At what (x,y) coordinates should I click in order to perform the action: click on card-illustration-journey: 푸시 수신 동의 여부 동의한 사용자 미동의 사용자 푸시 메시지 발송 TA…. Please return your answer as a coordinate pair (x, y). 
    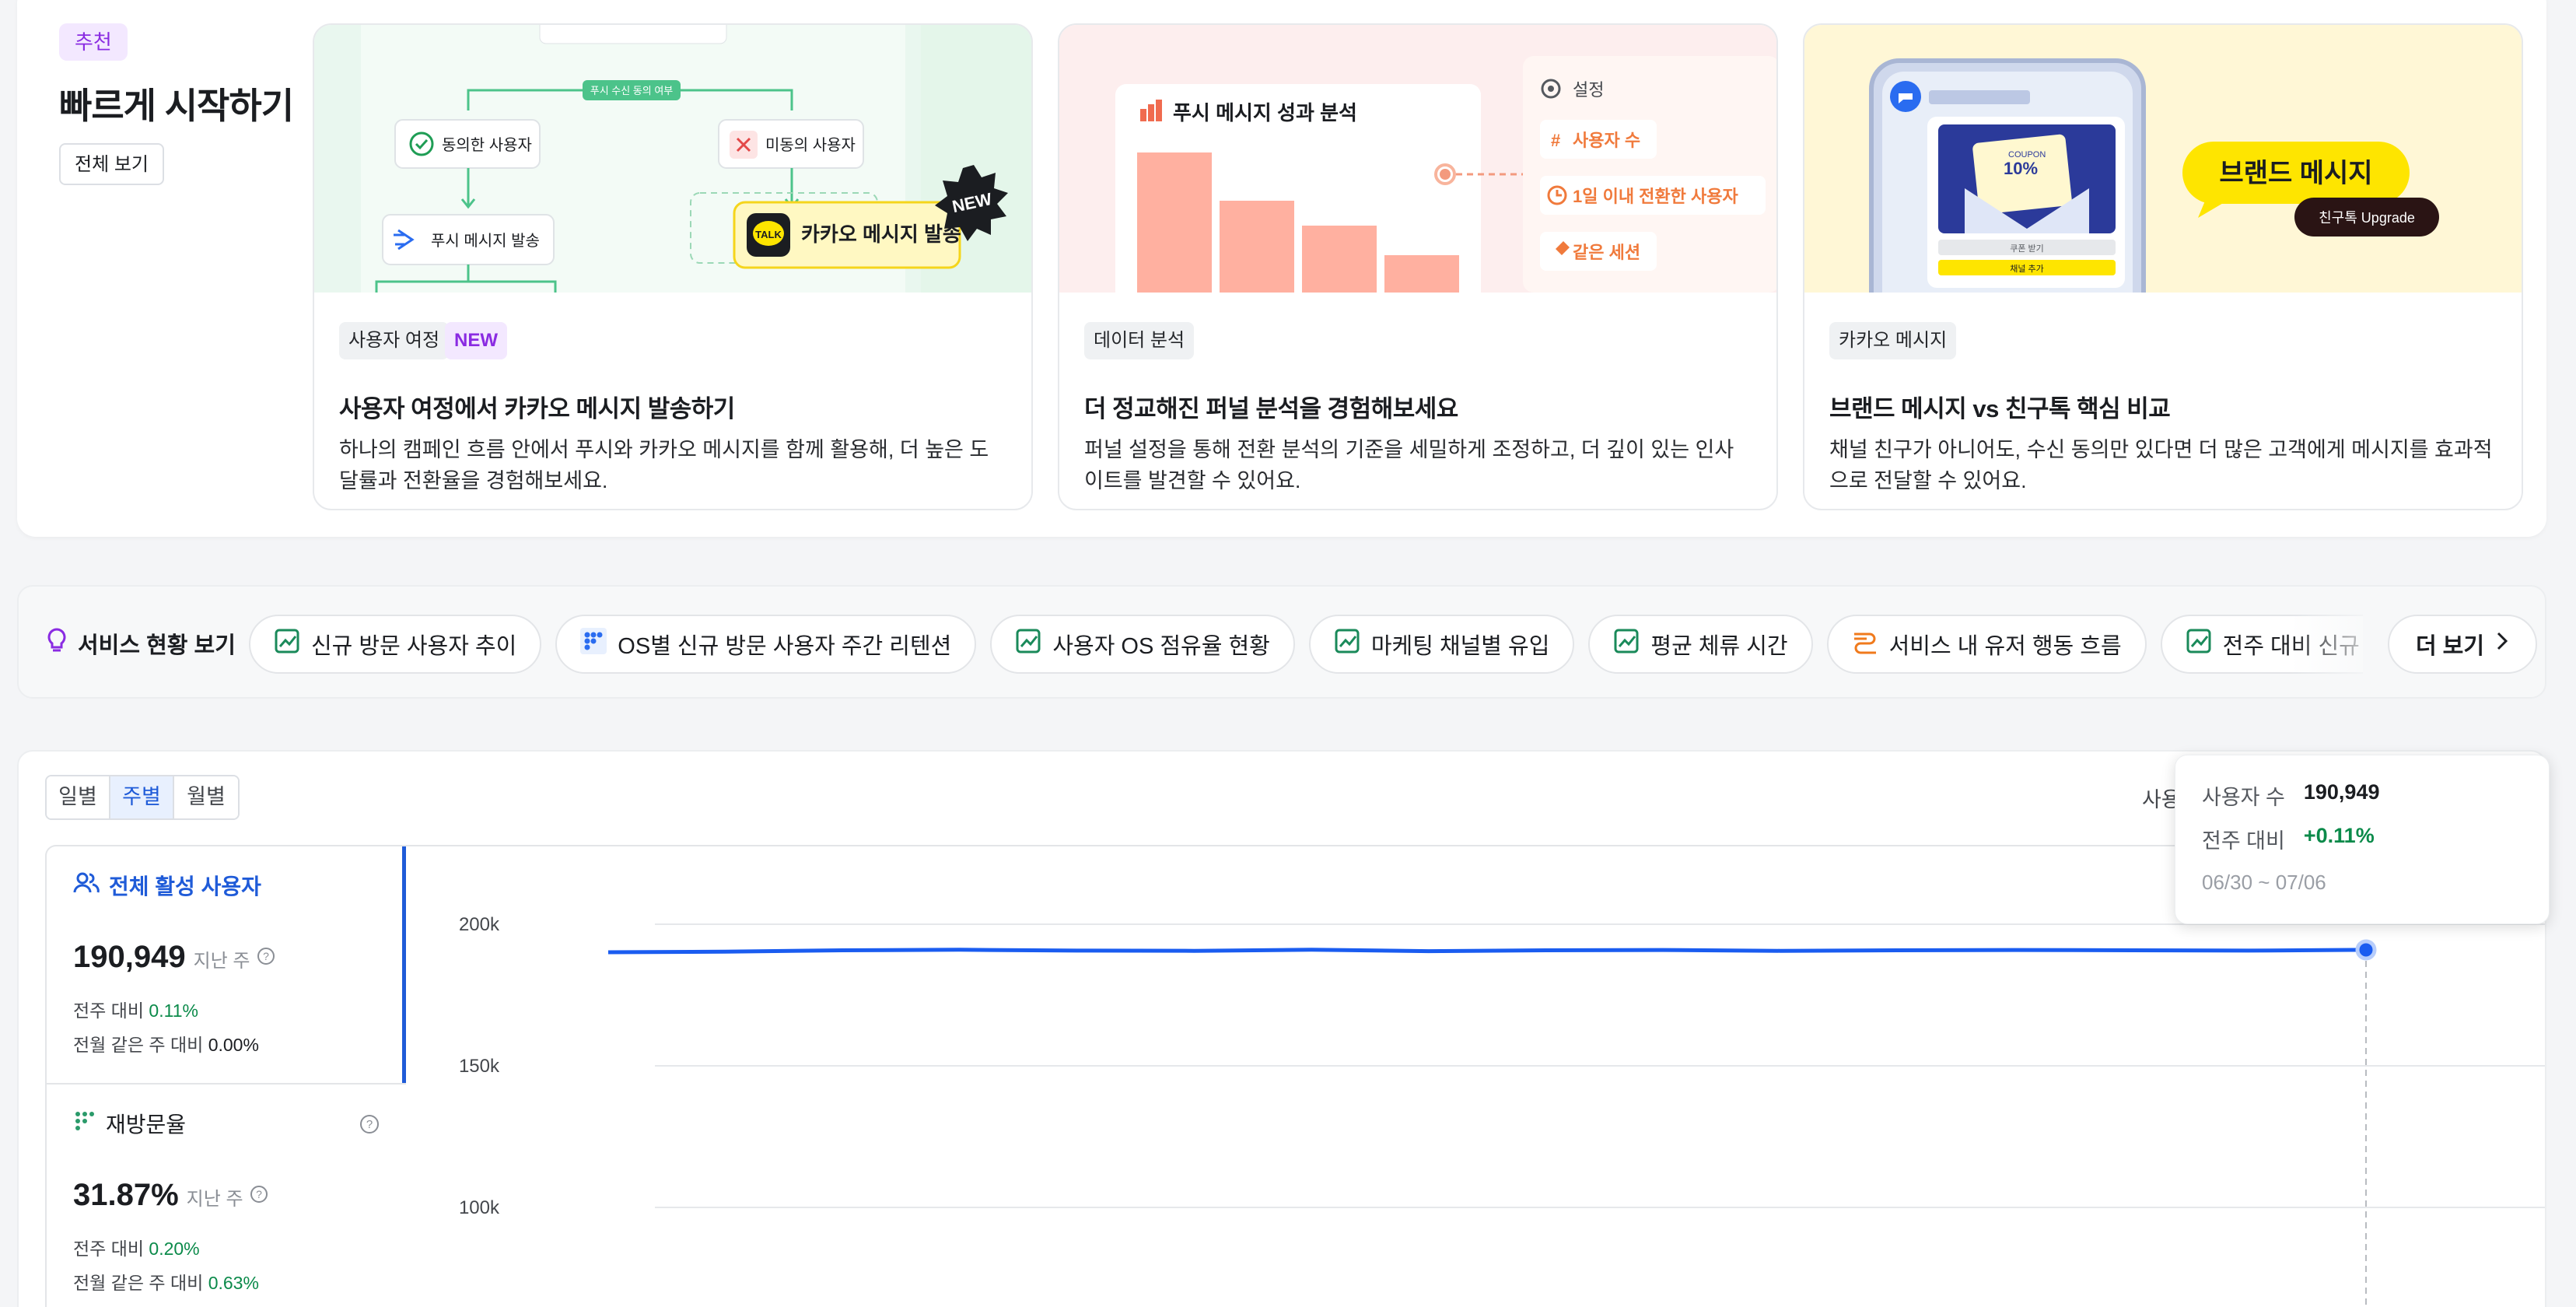
    Looking at the image, I should click on (673, 159).